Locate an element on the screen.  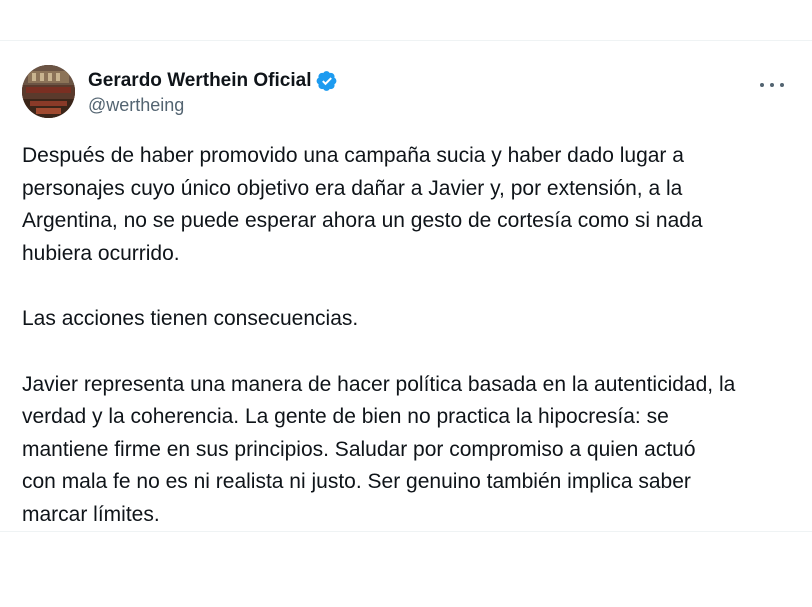
avatar is located at coordinates (48, 91).